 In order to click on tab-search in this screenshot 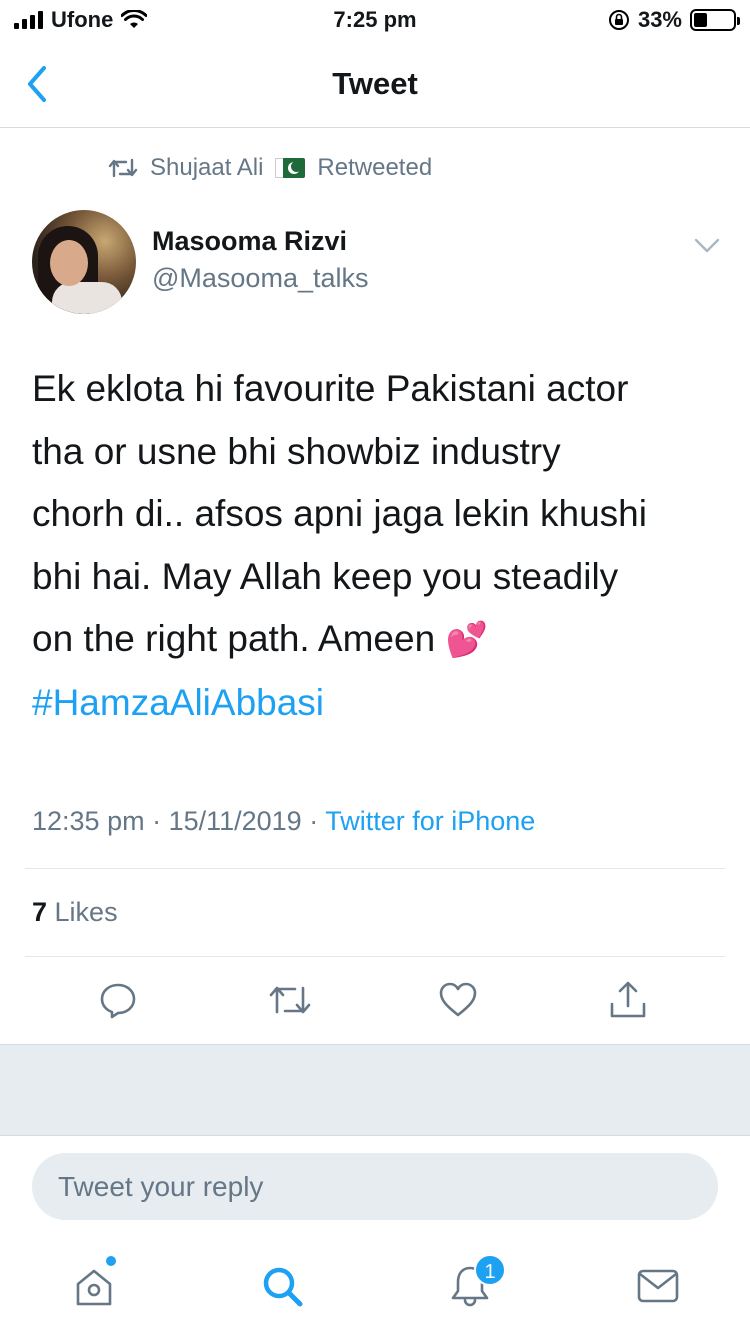, I will do `click(282, 1286)`.